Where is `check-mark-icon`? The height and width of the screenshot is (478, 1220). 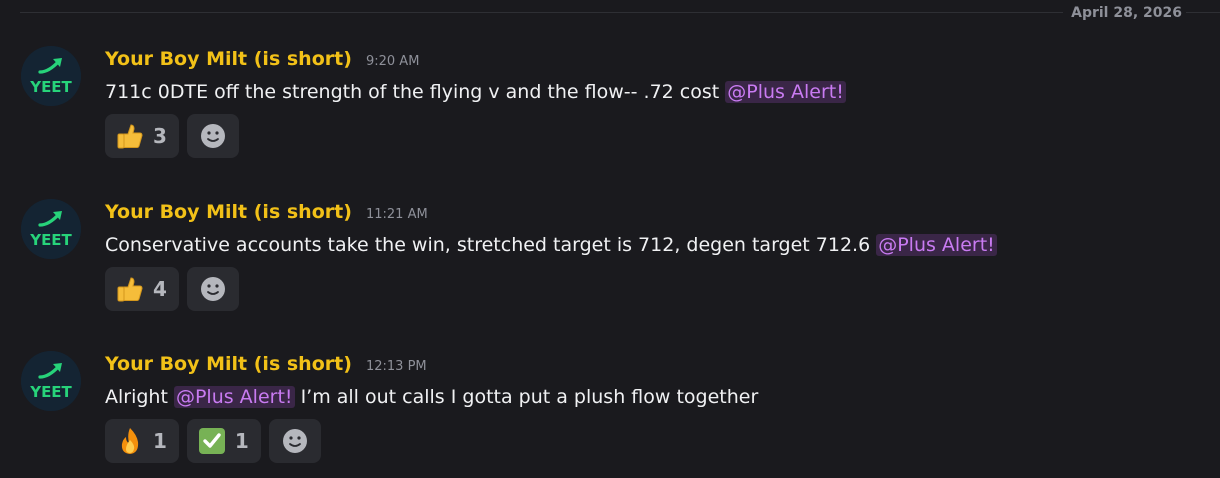
check-mark-icon is located at coordinates (211, 441).